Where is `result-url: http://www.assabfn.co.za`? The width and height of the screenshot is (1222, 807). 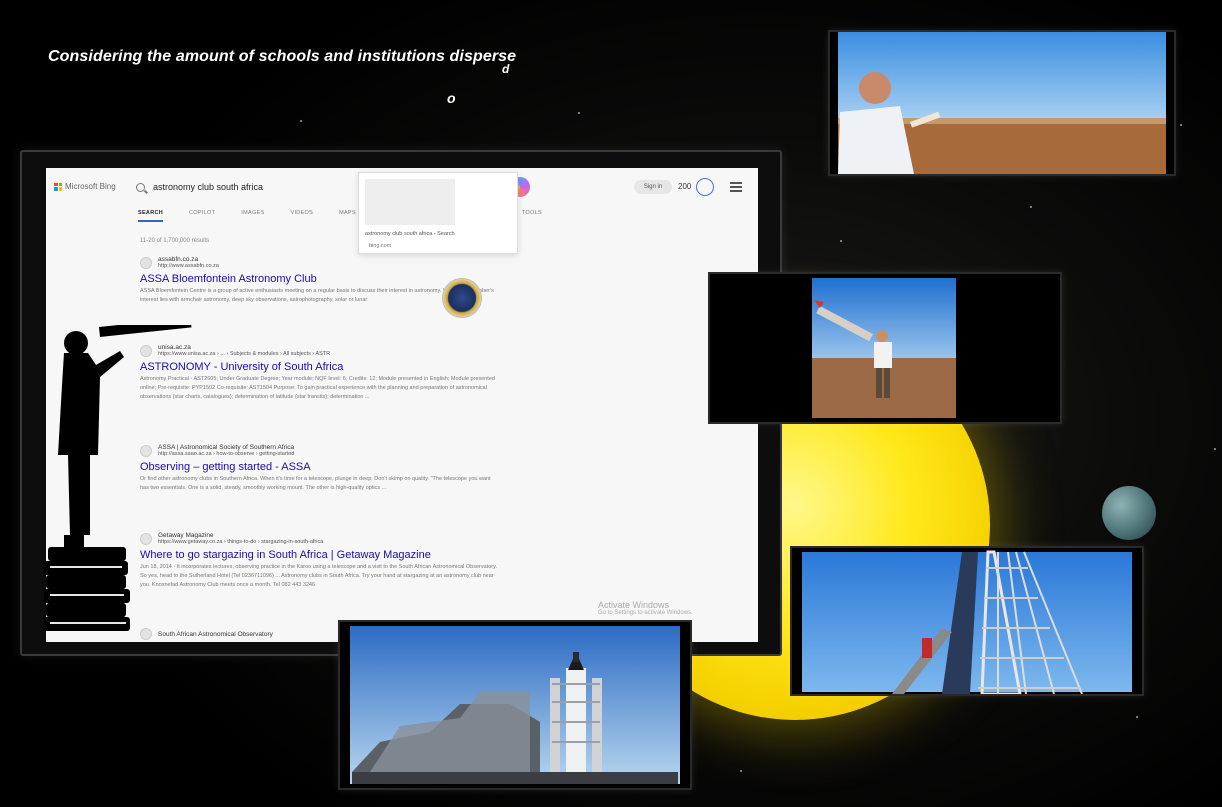 result-url: http://www.assabfn.co.za is located at coordinates (188, 266).